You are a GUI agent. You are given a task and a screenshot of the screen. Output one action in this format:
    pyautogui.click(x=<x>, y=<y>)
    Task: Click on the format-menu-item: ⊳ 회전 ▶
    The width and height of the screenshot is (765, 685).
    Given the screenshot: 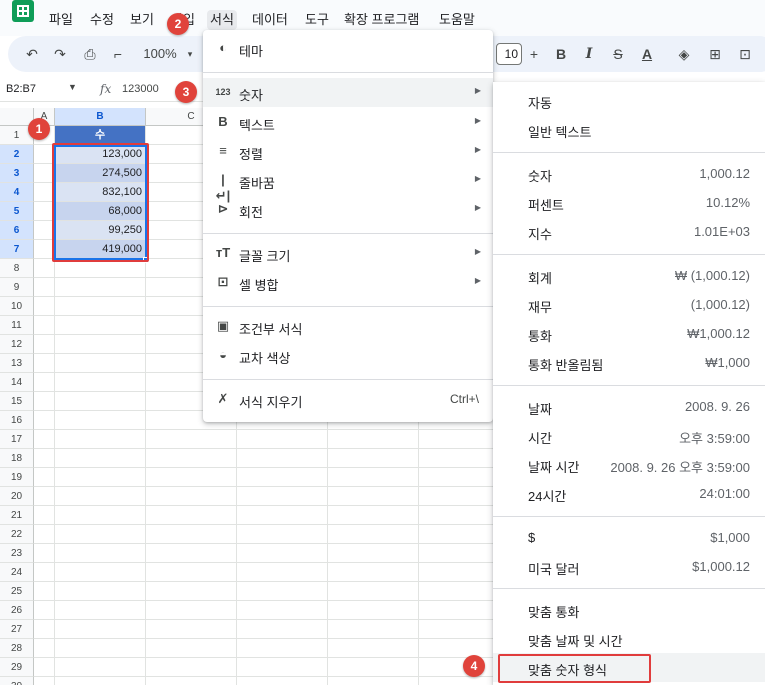 What is the action you would take?
    pyautogui.click(x=348, y=209)
    